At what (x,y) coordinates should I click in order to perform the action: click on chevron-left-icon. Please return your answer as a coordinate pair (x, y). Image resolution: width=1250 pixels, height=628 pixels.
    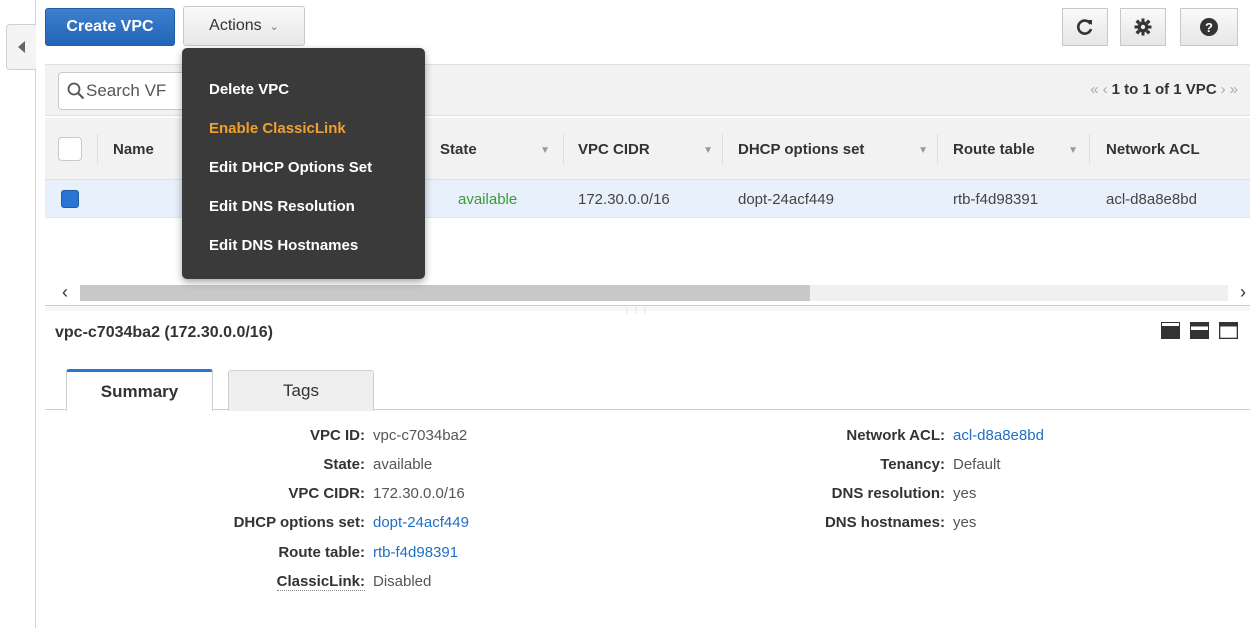
    Looking at the image, I should click on (21, 47).